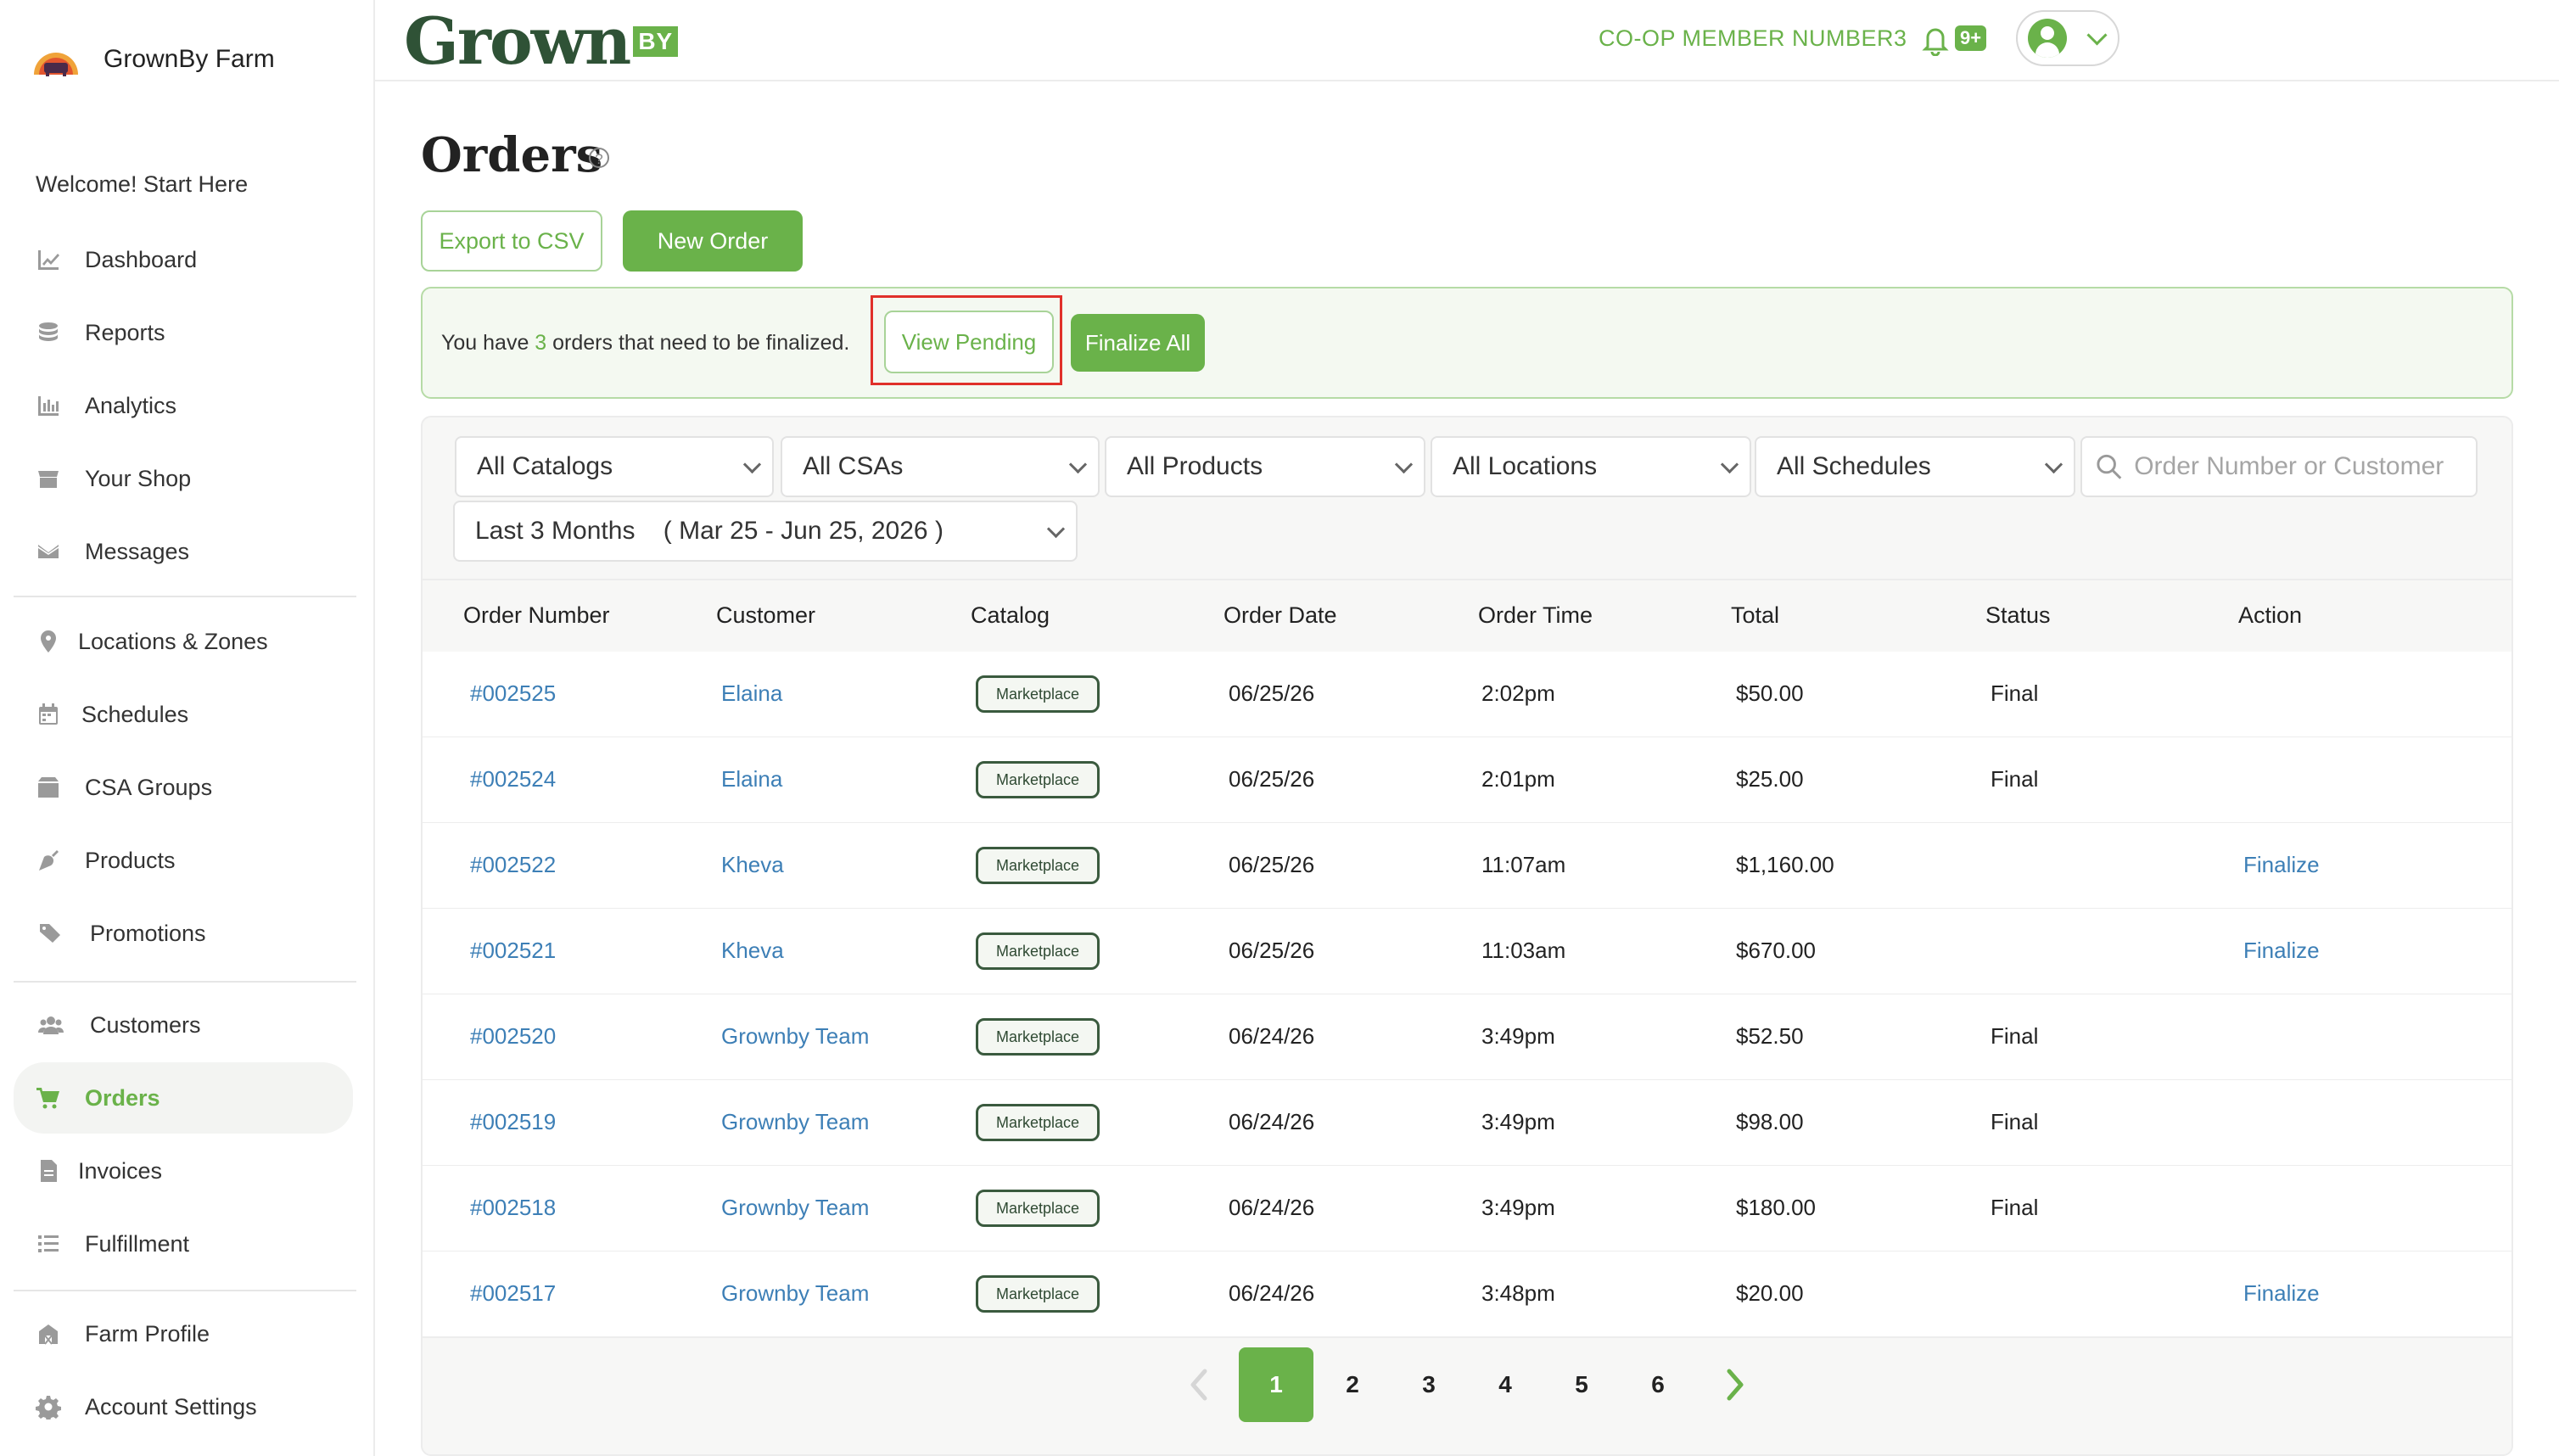 This screenshot has width=2559, height=1456. Describe the element at coordinates (513, 865) in the screenshot. I see `order-number-link: #002522` at that location.